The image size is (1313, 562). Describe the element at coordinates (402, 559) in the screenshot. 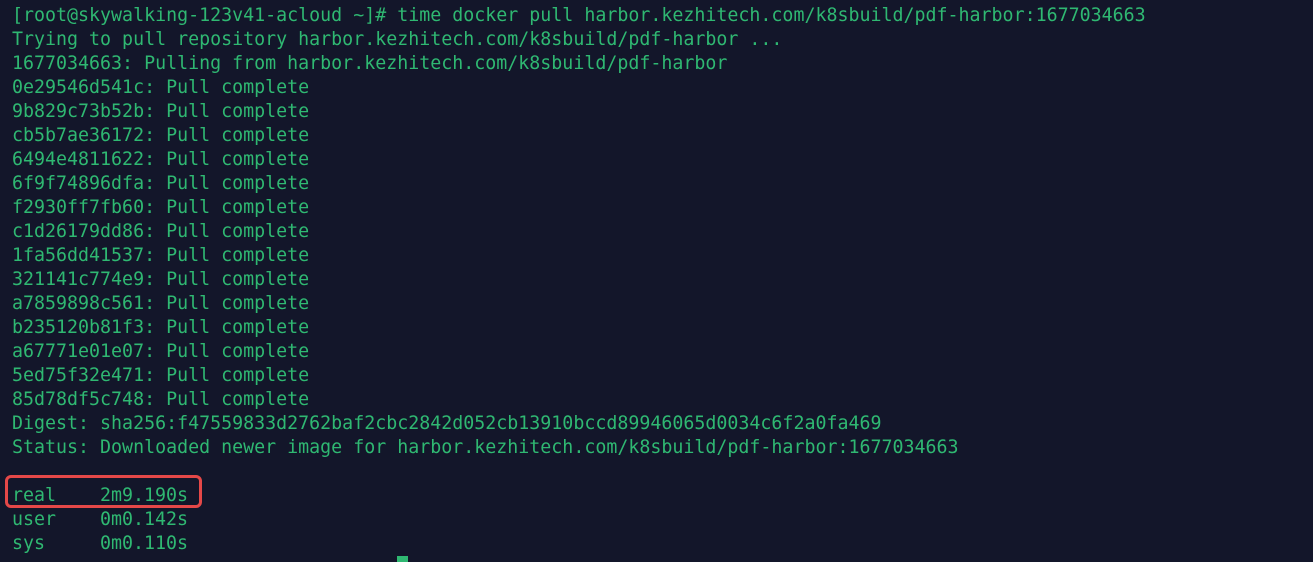

I see `text-cursor` at that location.